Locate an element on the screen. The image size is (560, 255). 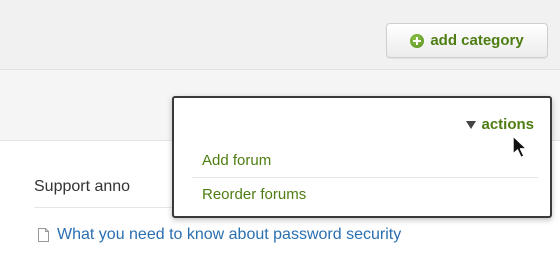
menu-item-add-forum: Add forum is located at coordinates (236, 160).